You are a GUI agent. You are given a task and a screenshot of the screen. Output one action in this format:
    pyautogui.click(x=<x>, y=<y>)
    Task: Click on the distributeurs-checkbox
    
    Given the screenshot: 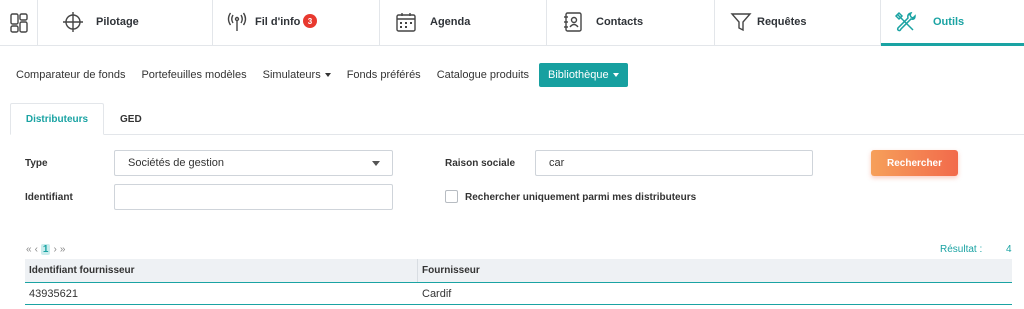 What is the action you would take?
    pyautogui.click(x=451, y=196)
    